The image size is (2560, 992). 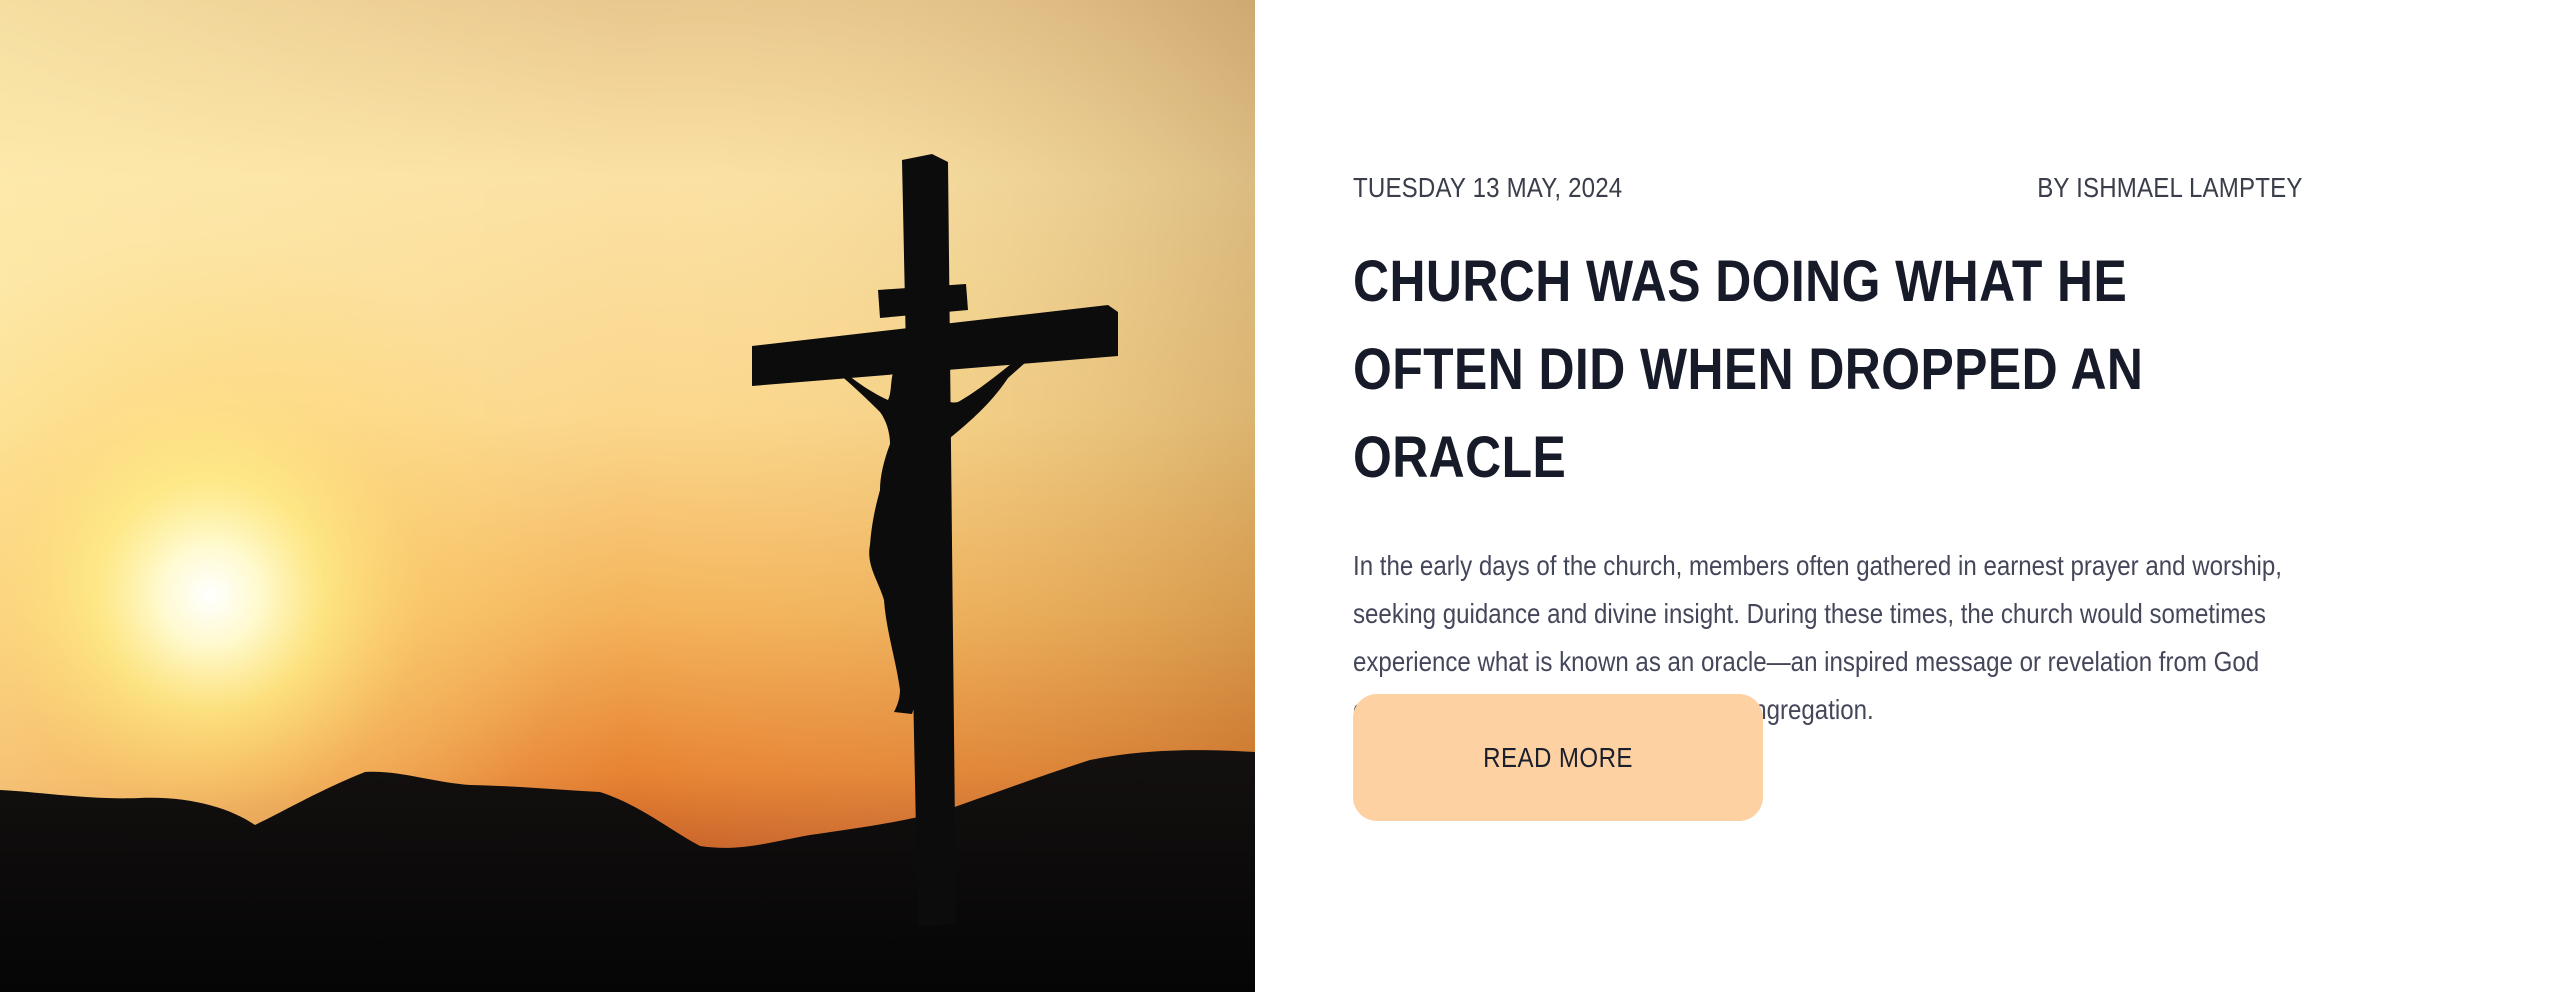 I want to click on post-meta: TUESDAY 13 MAY, 2024 BY ISHMAEL LAMPTEY, so click(x=1828, y=188).